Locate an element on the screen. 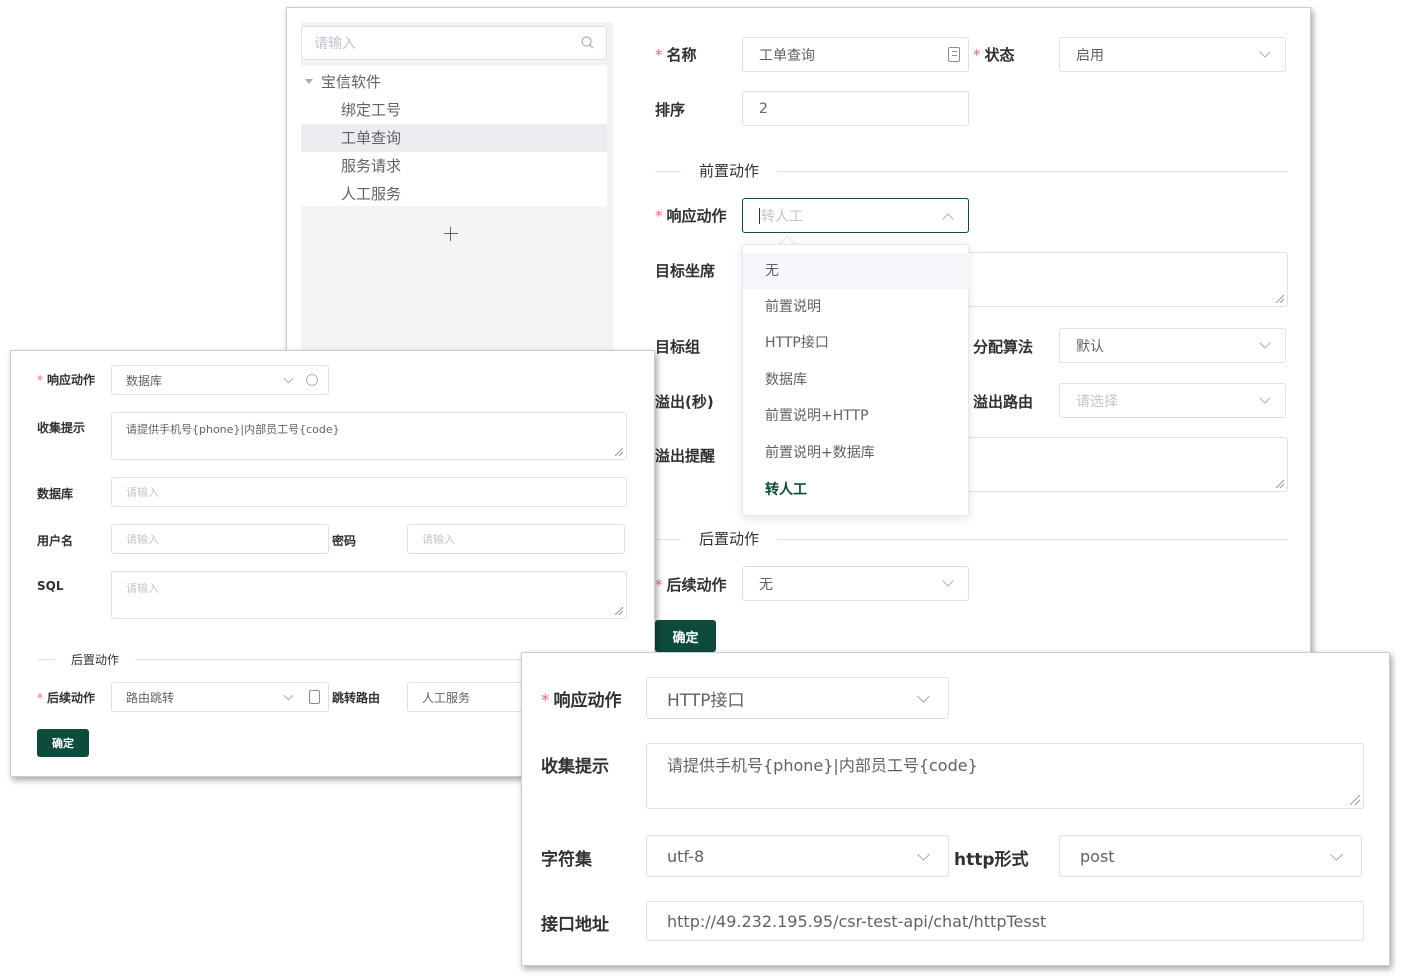 This screenshot has width=1401, height=980. tree-search-placeholder: 请输入 is located at coordinates (335, 44).